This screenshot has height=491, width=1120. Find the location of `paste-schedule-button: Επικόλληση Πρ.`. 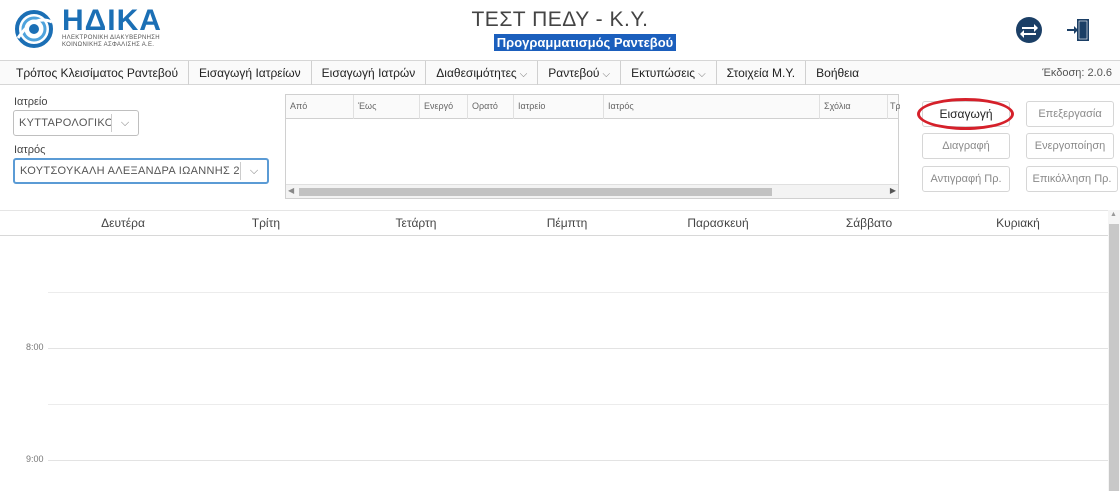

paste-schedule-button: Επικόλληση Πρ. is located at coordinates (1072, 179).